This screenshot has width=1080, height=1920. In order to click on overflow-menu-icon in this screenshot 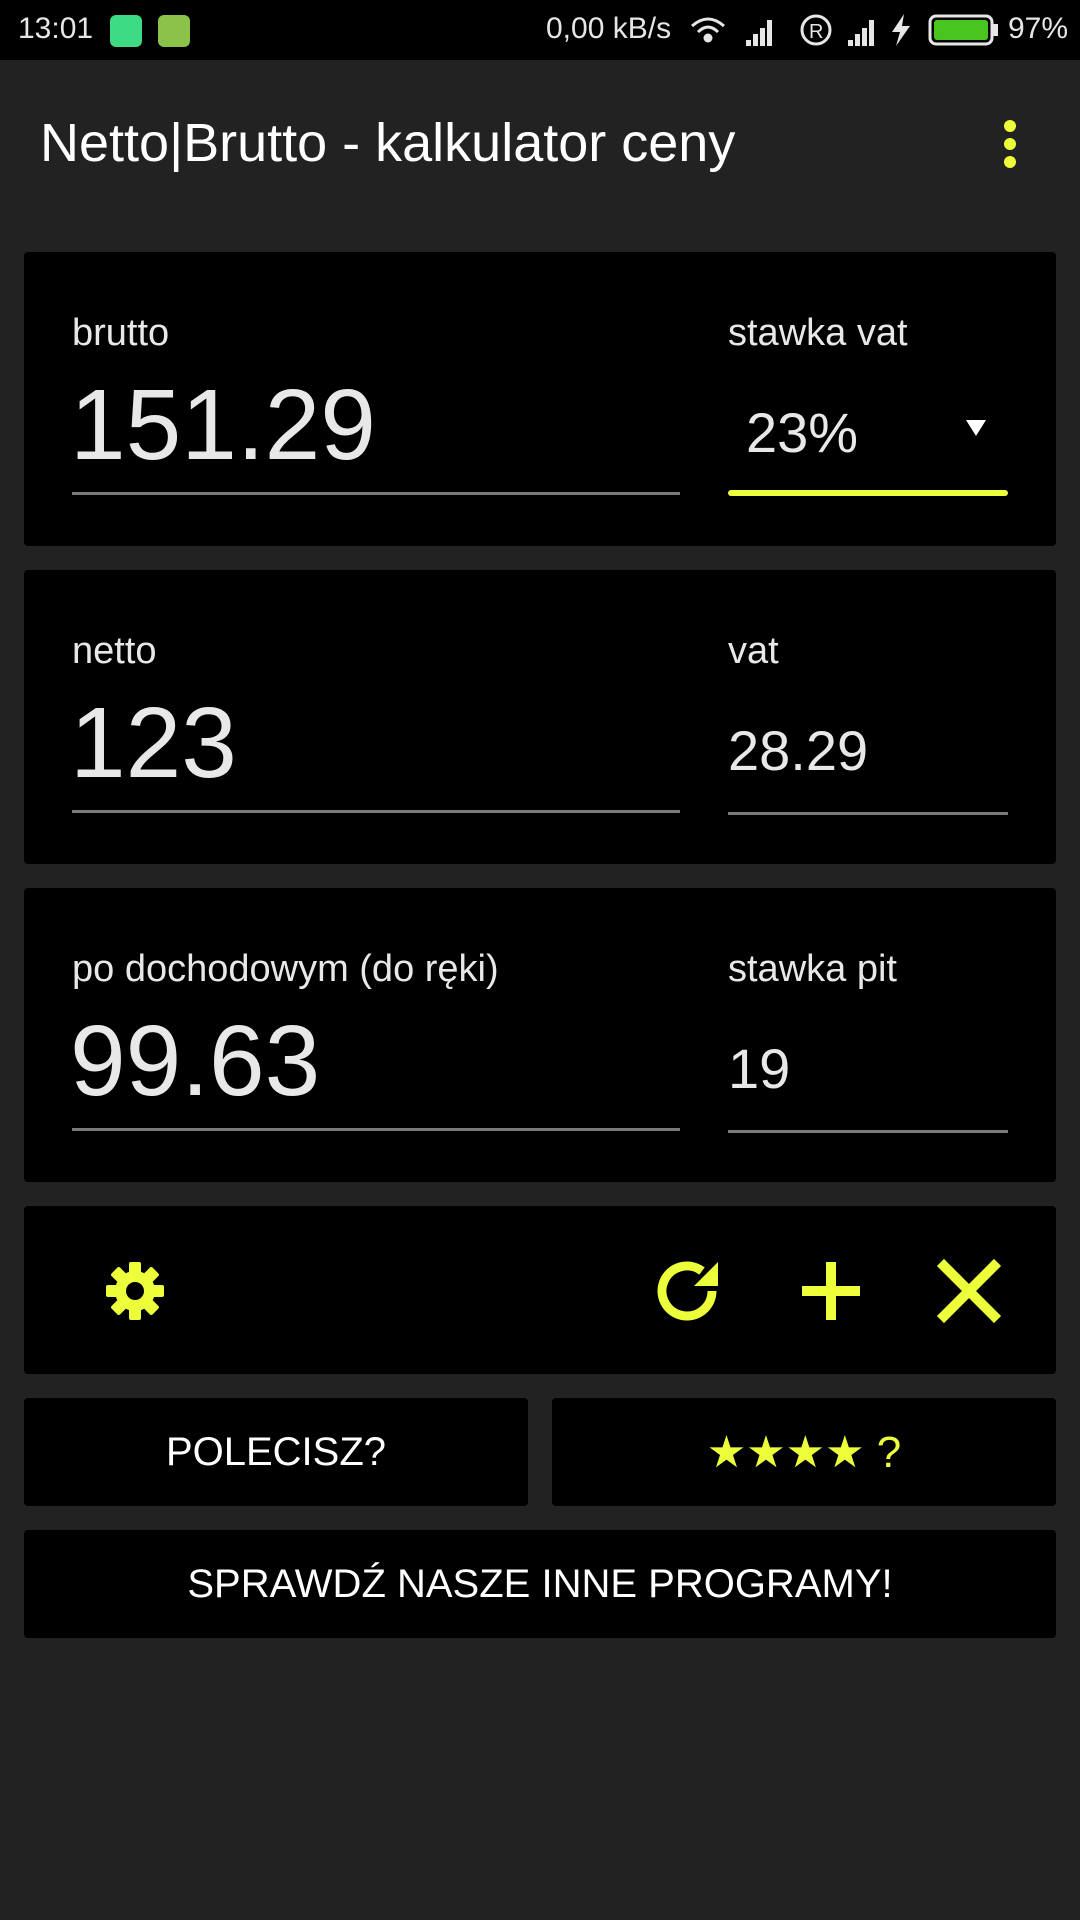, I will do `click(1010, 148)`.